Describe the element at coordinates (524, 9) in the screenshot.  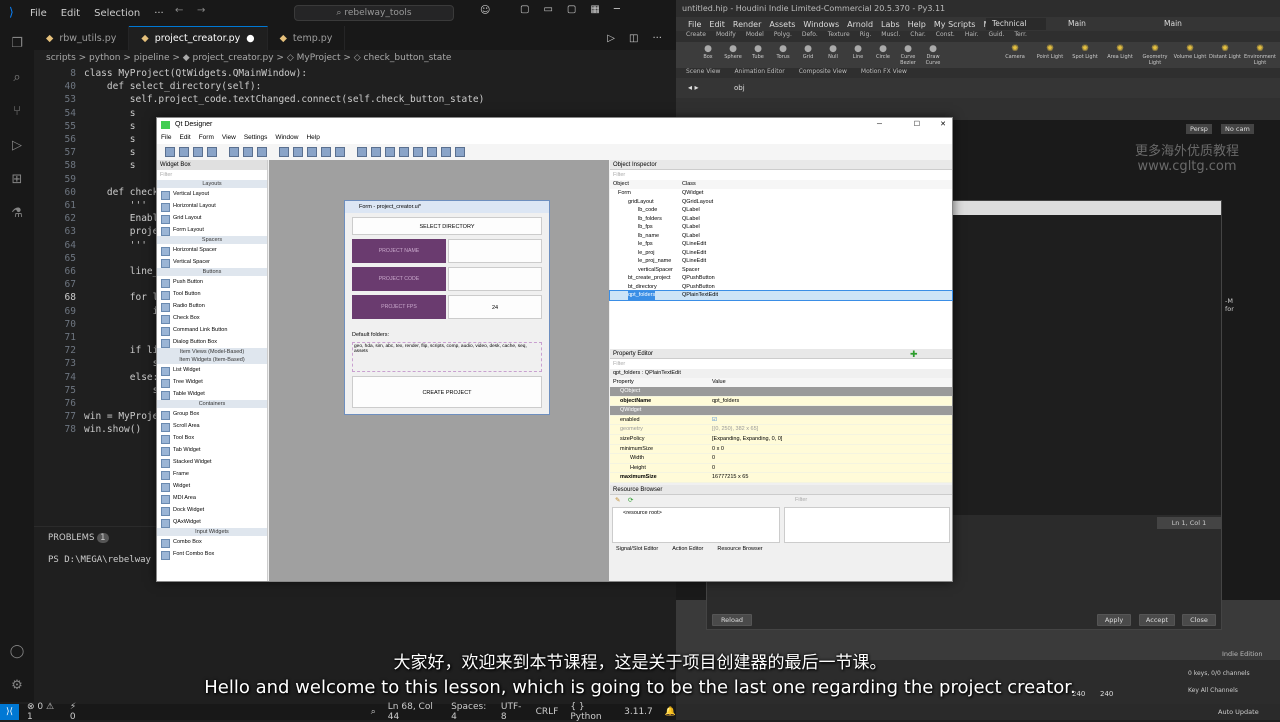
I see `layout-sidebar-icon: ▢` at that location.